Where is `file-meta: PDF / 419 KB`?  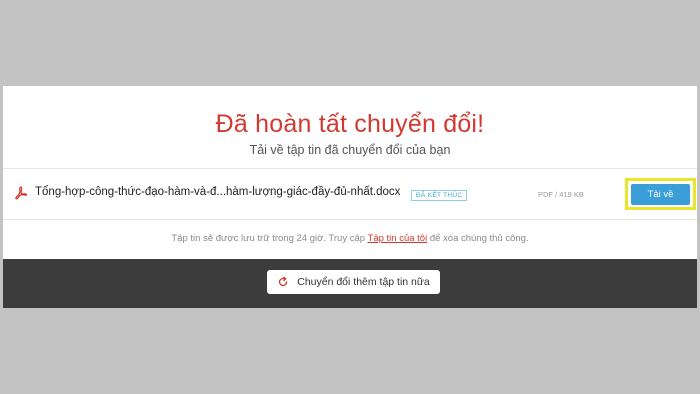 file-meta: PDF / 419 KB is located at coordinates (561, 194).